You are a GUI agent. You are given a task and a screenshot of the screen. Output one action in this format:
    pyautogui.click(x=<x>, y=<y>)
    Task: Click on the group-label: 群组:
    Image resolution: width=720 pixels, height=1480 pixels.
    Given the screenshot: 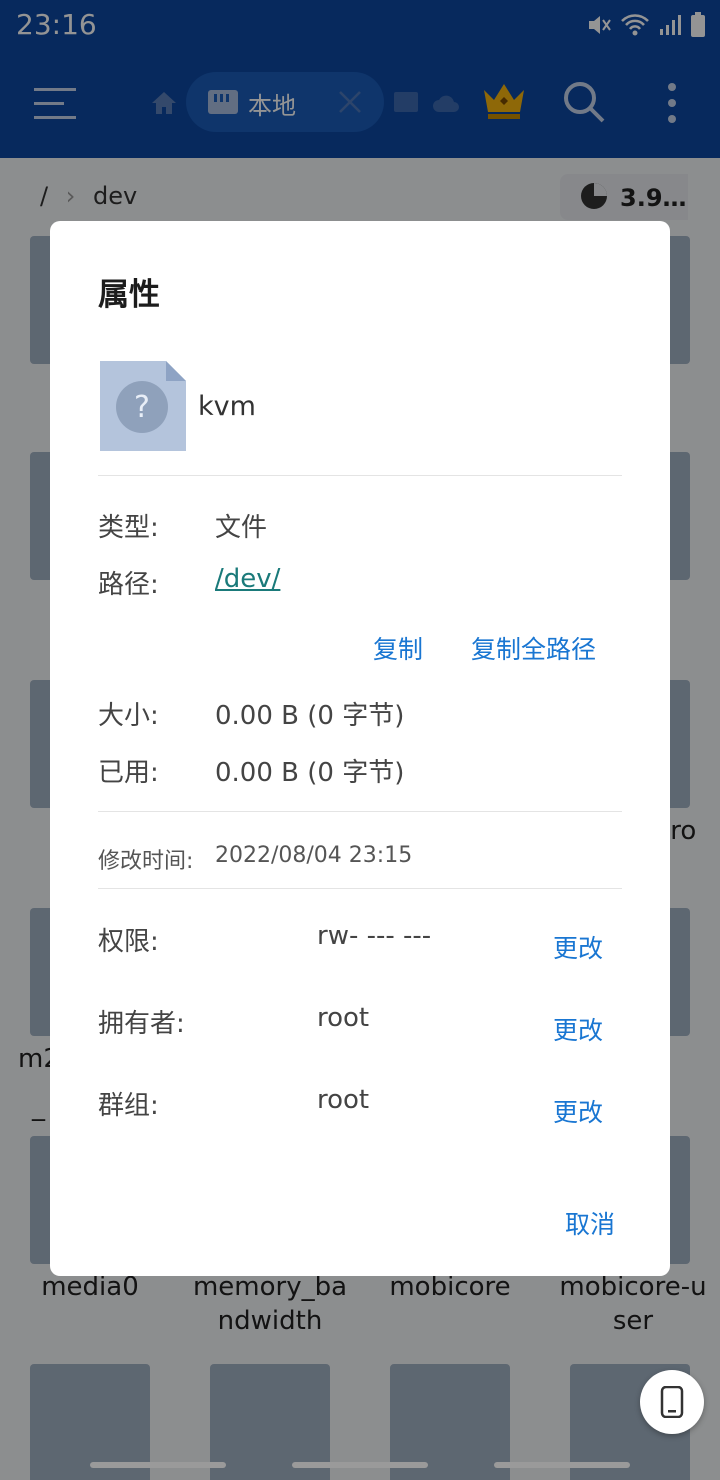 What is the action you would take?
    pyautogui.click(x=128, y=1106)
    